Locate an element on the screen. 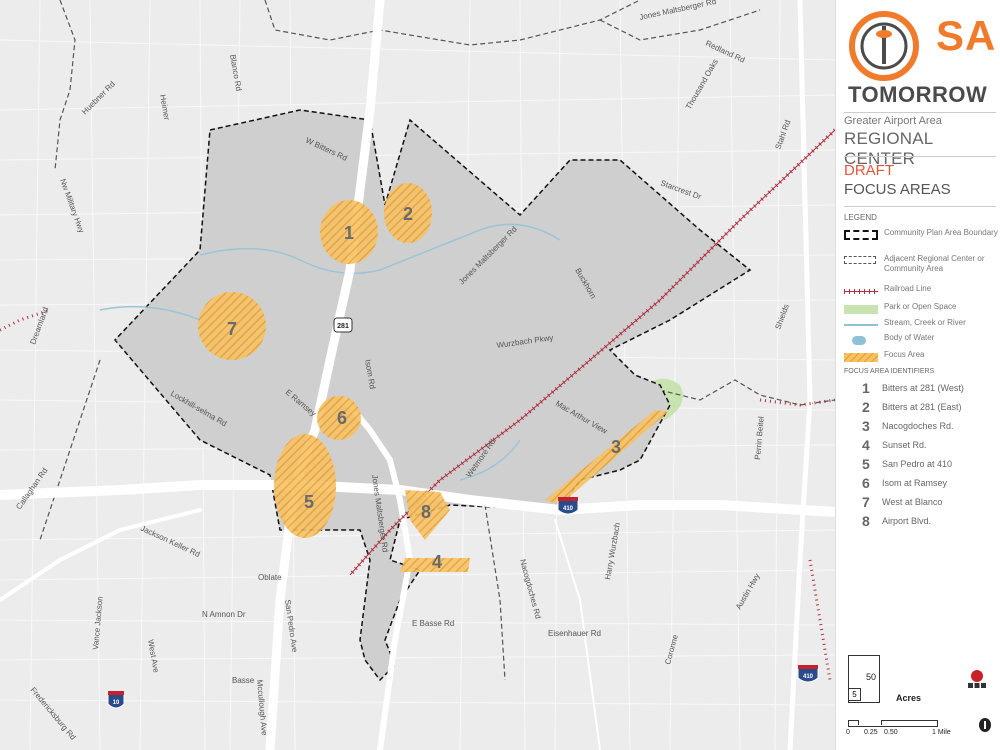 This screenshot has width=1000, height=750. svg-text: 281 is located at coordinates (343, 326).